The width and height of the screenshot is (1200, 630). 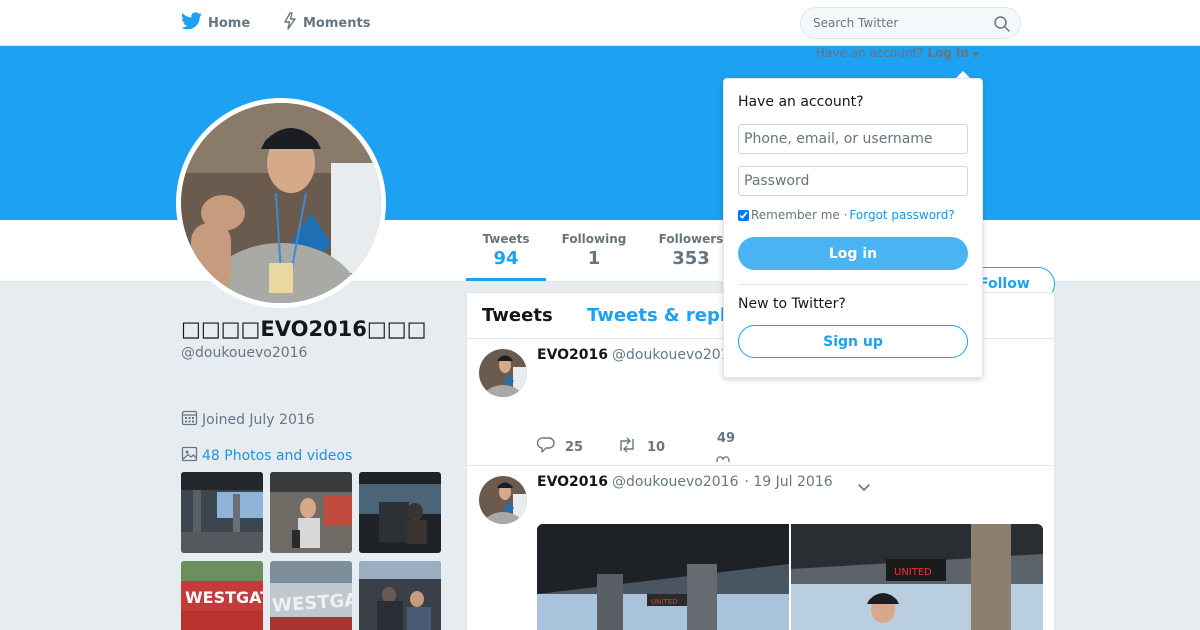 I want to click on chevron-down-icon, so click(x=864, y=487).